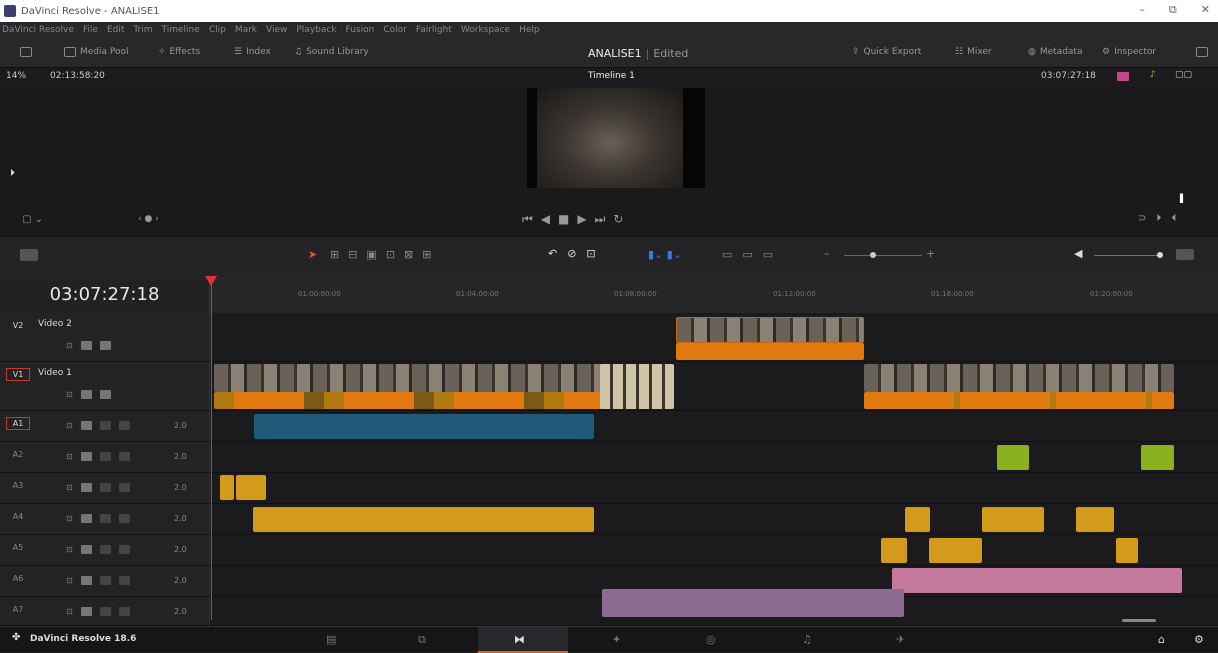 The image size is (1218, 653). I want to click on track-lane-a5, so click(714, 550).